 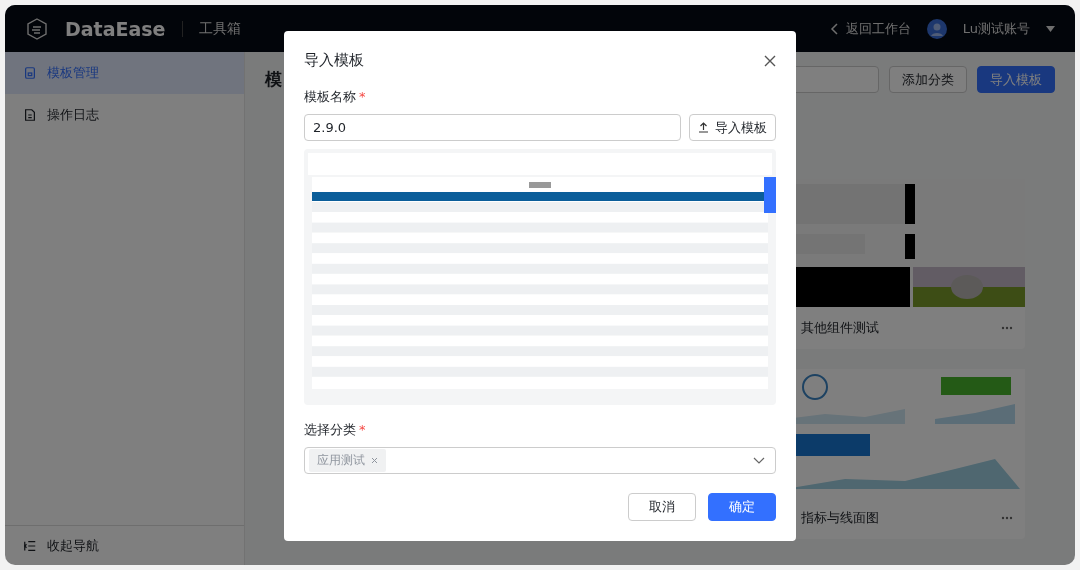 I want to click on category-select: 应用测试, so click(x=540, y=460).